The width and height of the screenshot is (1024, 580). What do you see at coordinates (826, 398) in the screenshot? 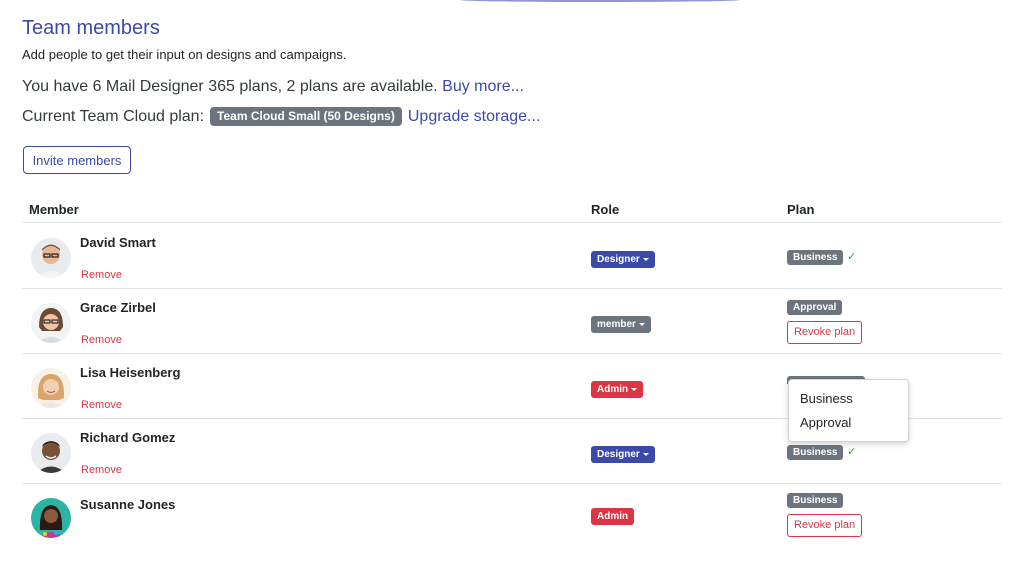
I see `dropdown-option-business: Business` at bounding box center [826, 398].